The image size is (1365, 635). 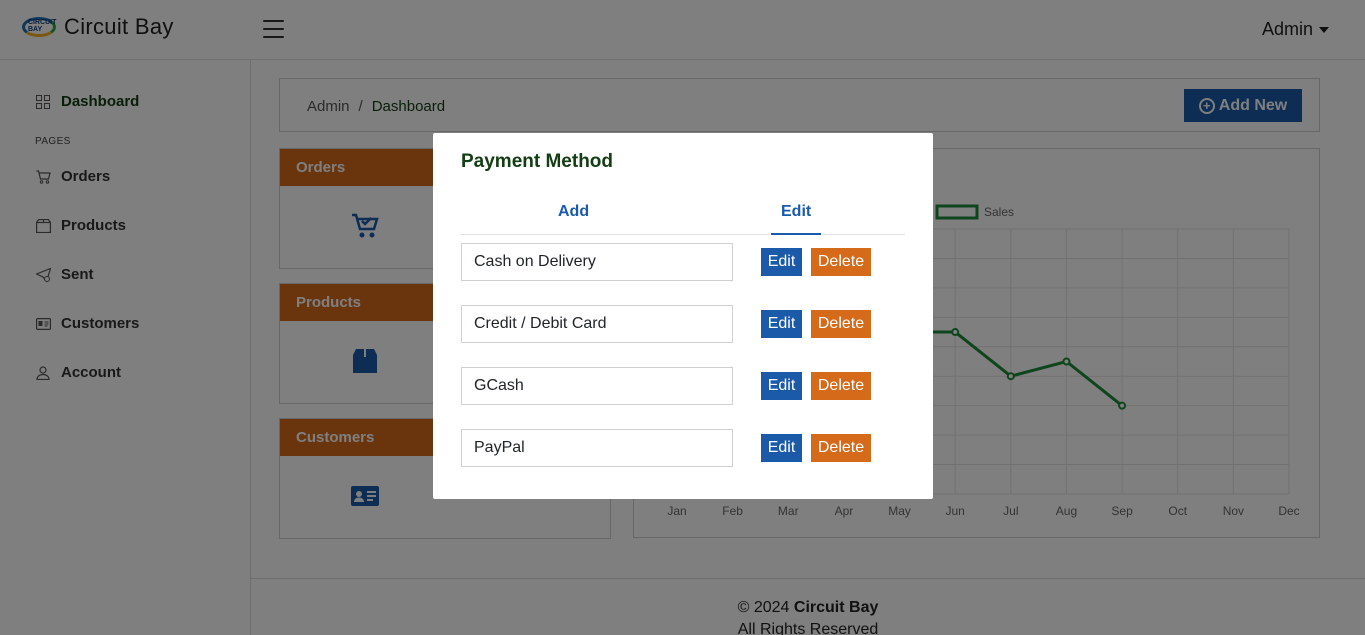 What do you see at coordinates (573, 219) in the screenshot?
I see `tab-add: Add` at bounding box center [573, 219].